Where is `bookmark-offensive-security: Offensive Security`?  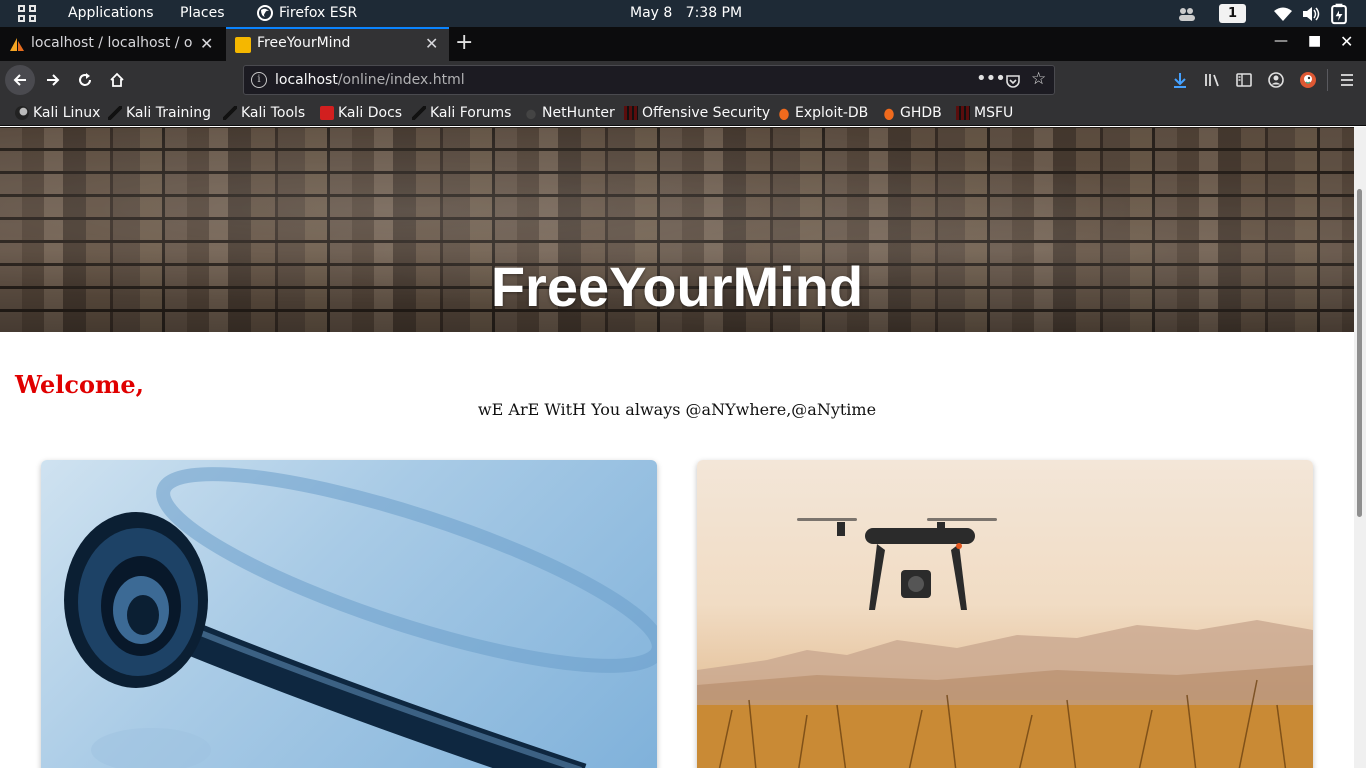
bookmark-offensive-security: Offensive Security is located at coordinates (697, 113).